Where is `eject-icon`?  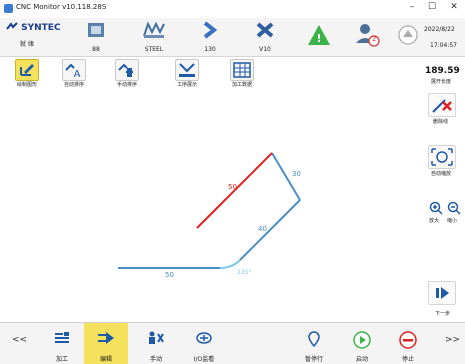 eject-icon is located at coordinates (408, 37).